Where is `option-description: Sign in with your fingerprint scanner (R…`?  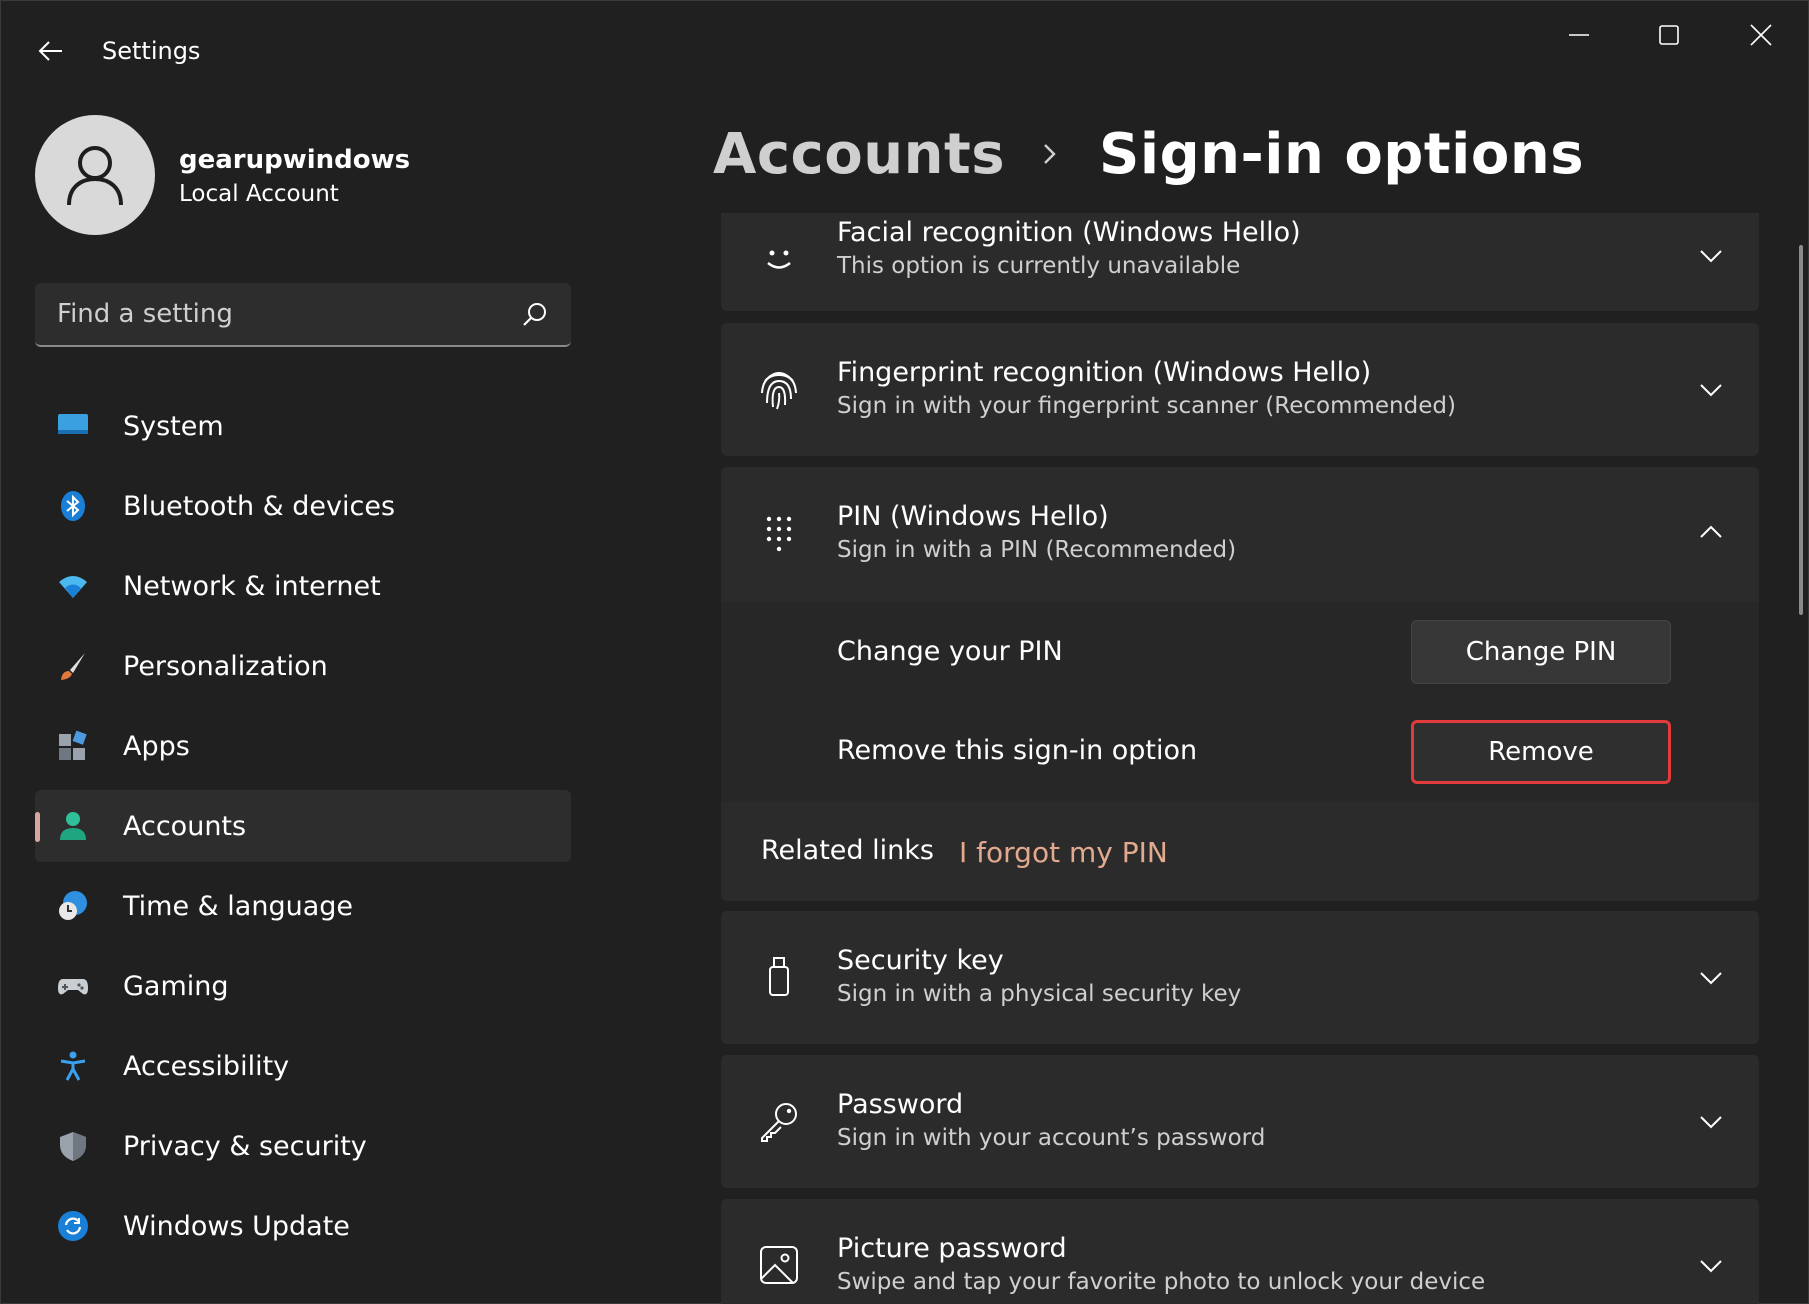 option-description: Sign in with your fingerprint scanner (R… is located at coordinates (1146, 406).